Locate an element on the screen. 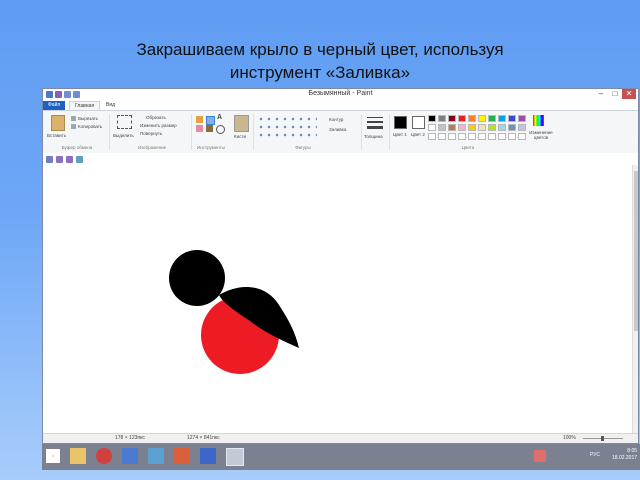 This screenshot has height=480, width=640. drawing-svg is located at coordinates (234, 312).